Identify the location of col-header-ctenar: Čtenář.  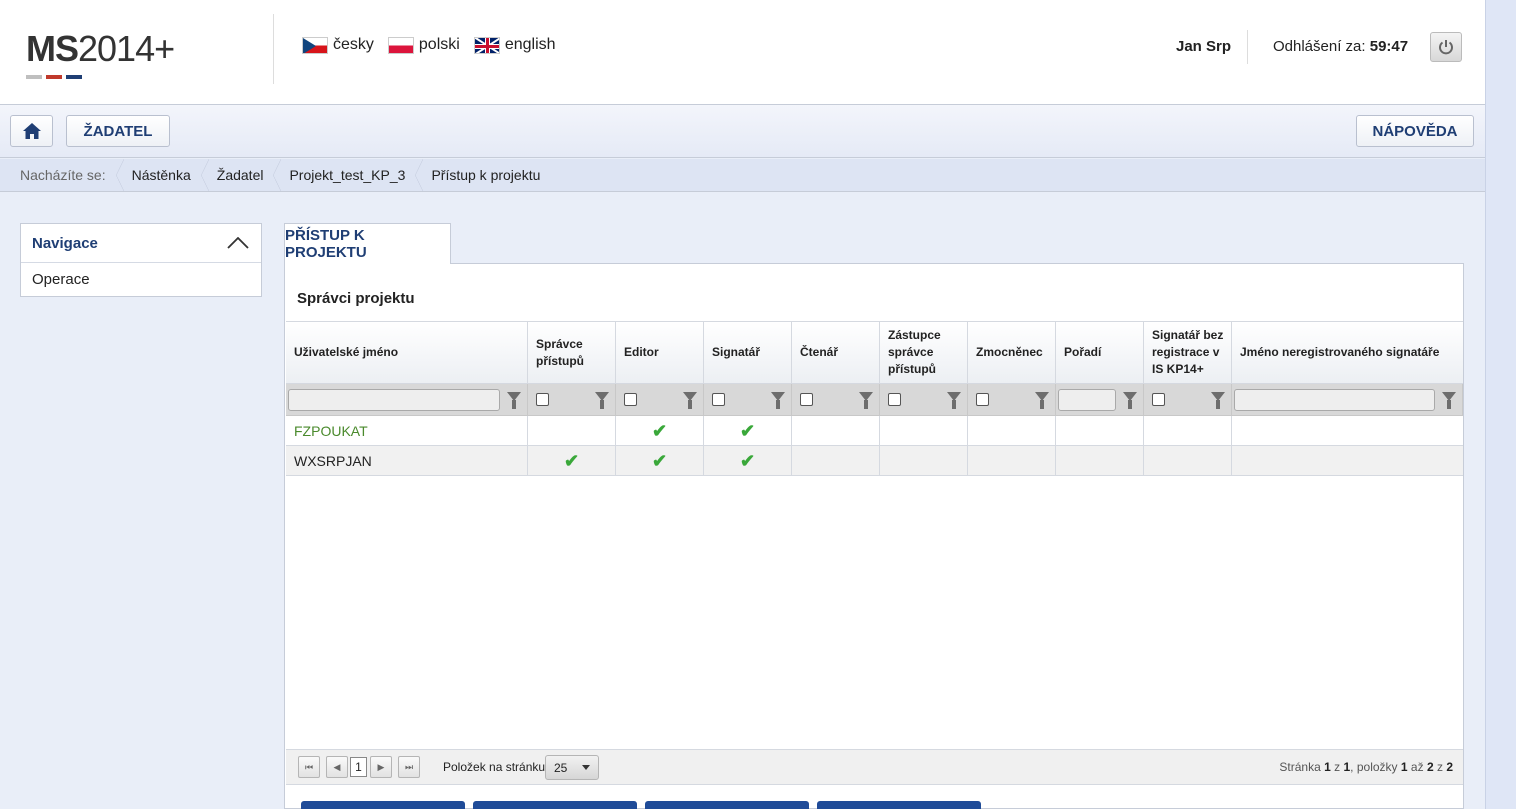
(836, 352).